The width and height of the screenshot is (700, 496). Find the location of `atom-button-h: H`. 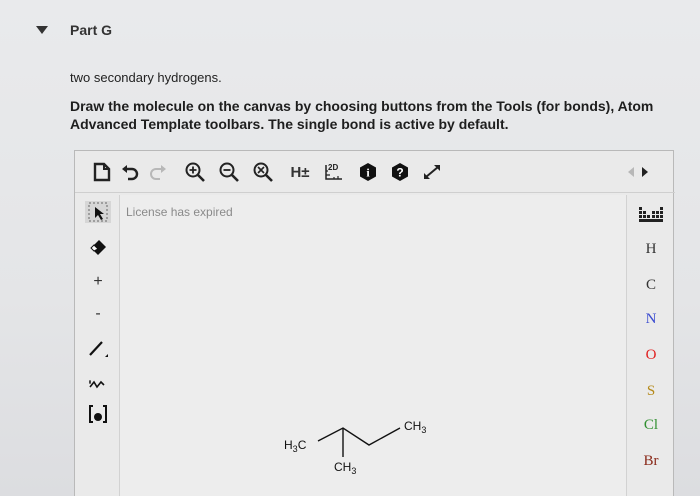

atom-button-h: H is located at coordinates (651, 249).